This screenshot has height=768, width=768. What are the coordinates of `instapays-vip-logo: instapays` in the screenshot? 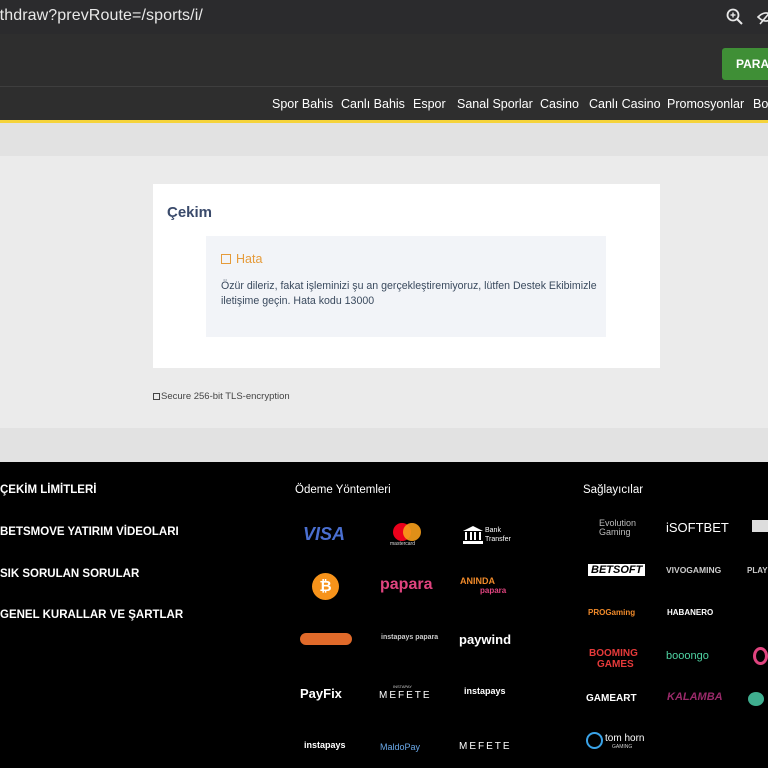 It's located at (325, 745).